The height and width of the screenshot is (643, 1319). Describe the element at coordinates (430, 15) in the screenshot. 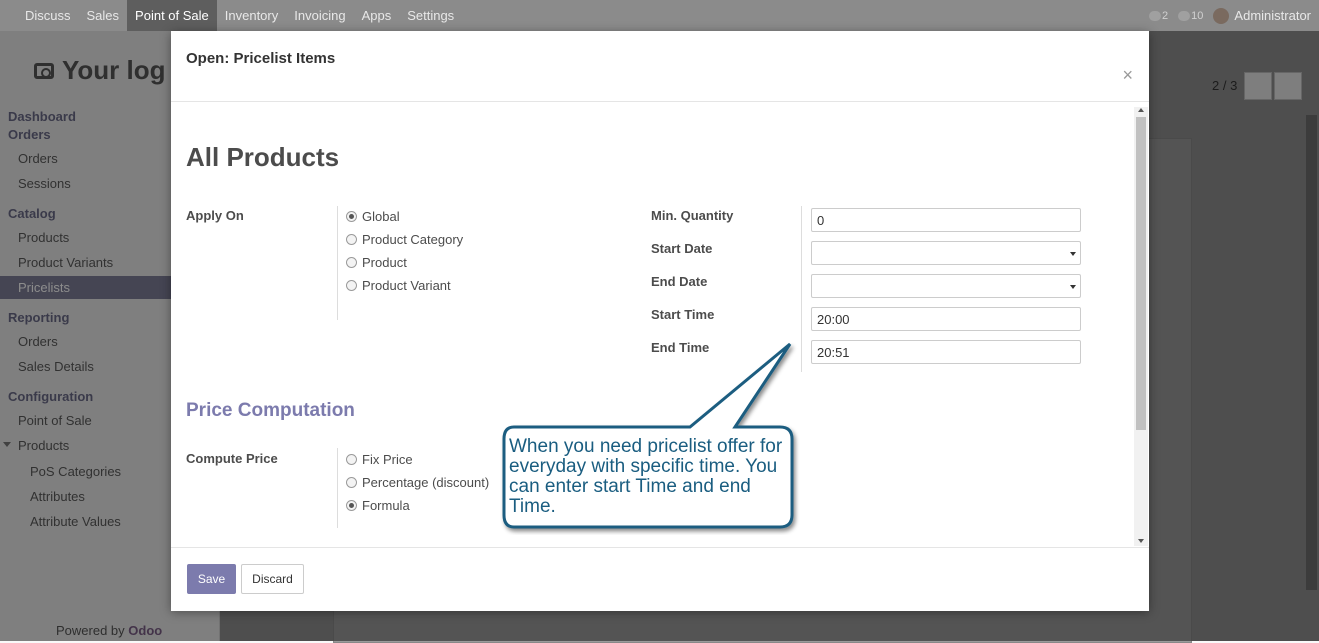

I see `app-settings: Settings` at that location.